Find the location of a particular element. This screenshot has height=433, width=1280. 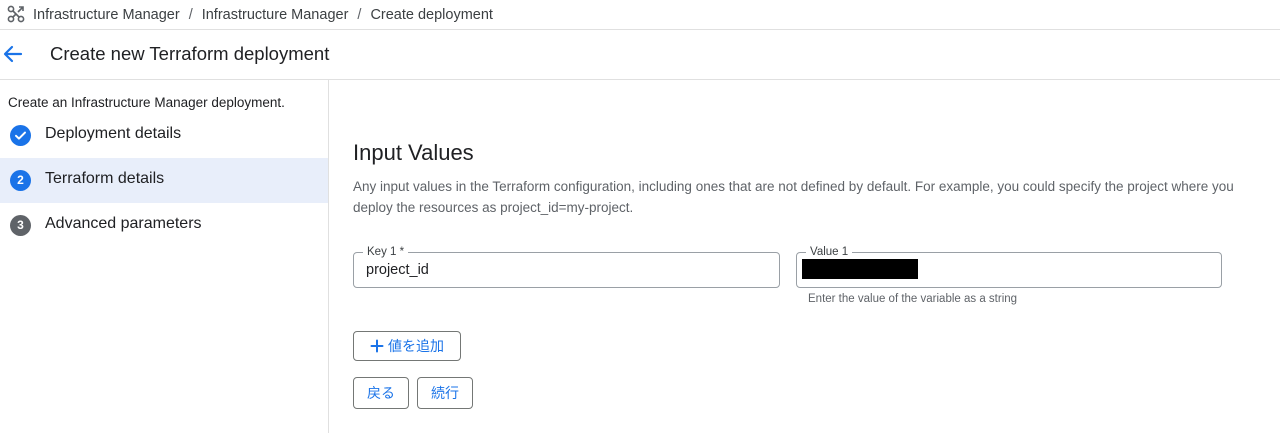

step-terraform-details: 2 Terraform details is located at coordinates (164, 180).